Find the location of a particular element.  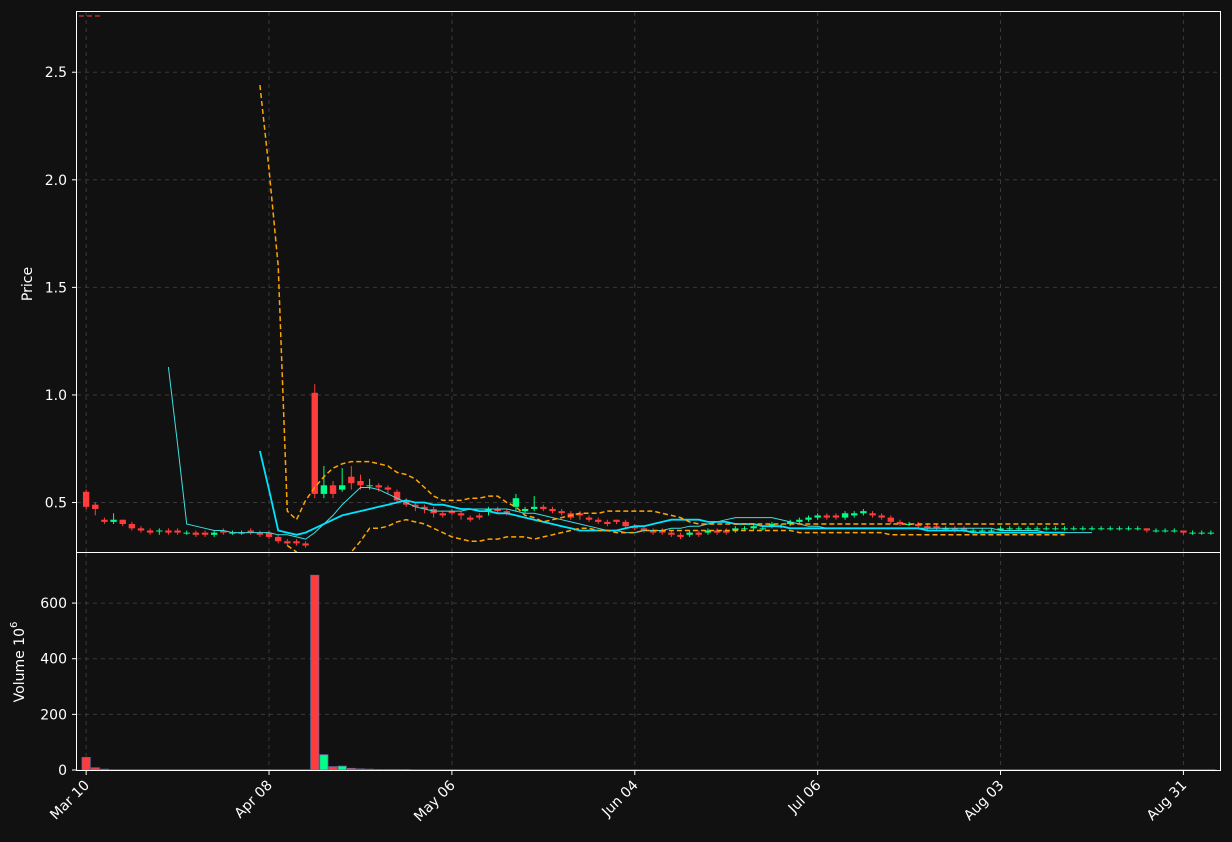

price-y-tick-label: 2.5 is located at coordinates (56, 73).